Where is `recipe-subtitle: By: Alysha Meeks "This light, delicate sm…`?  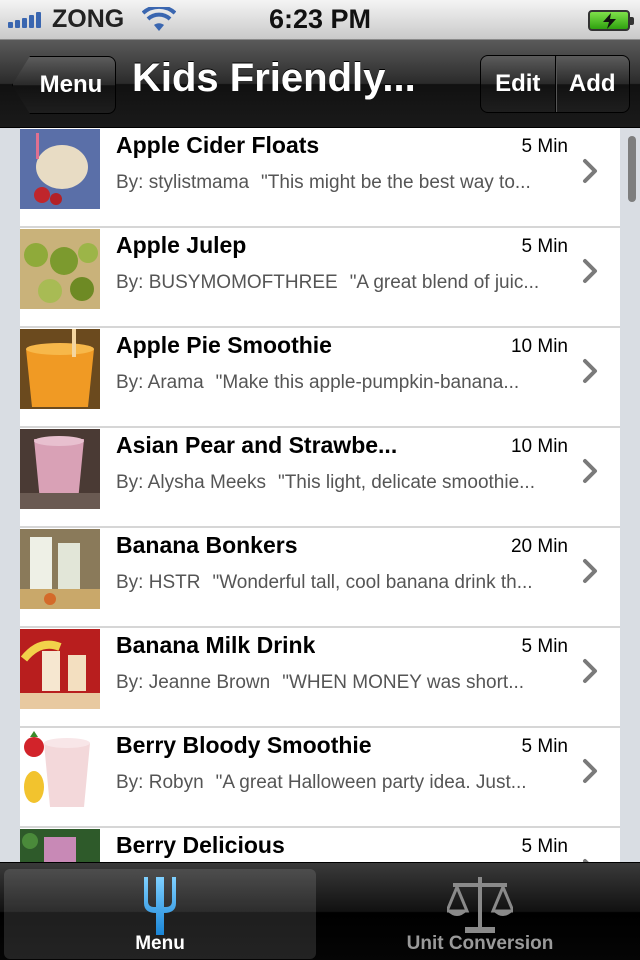
recipe-subtitle: By: Alysha Meeks "This light, delicate sm… is located at coordinates (345, 483).